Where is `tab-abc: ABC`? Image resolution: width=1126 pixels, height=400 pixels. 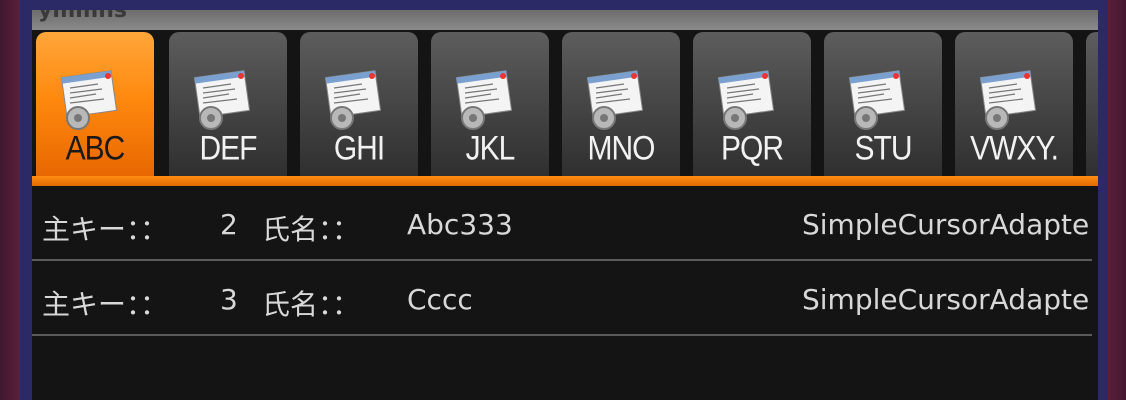 tab-abc: ABC is located at coordinates (95, 104).